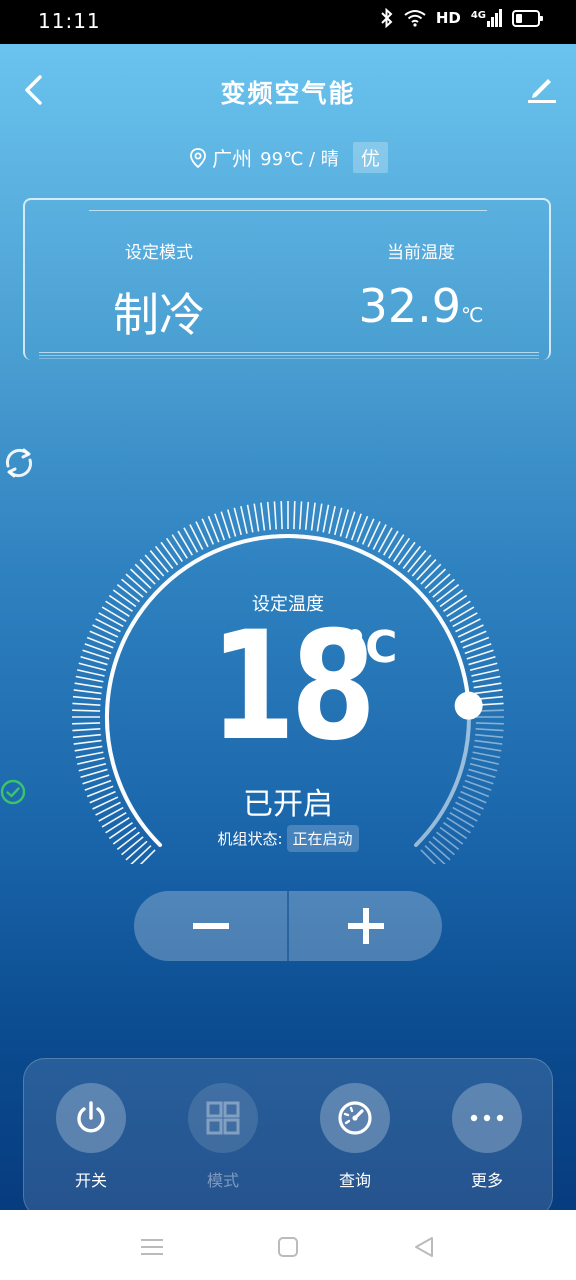 This screenshot has height=1280, width=576. I want to click on set-temp-unit: ℃, so click(371, 647).